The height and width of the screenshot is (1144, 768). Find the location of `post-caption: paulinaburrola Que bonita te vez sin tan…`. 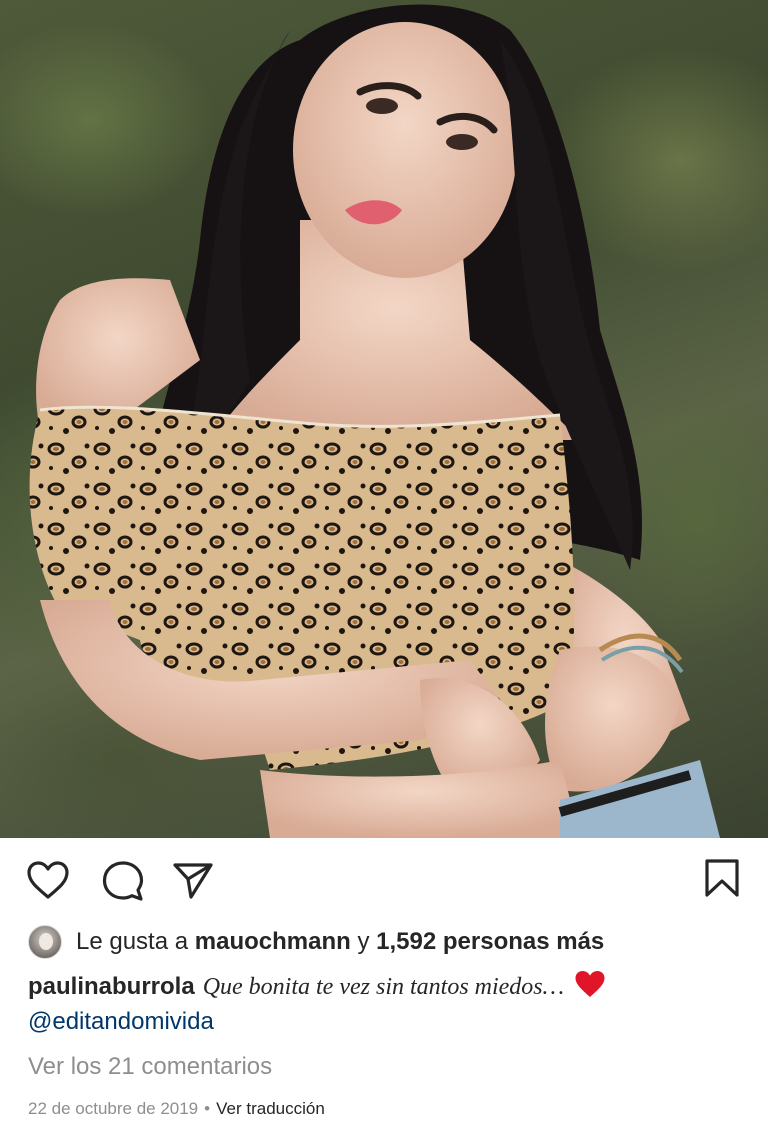

post-caption: paulinaburrola Que bonita te vez sin tan… is located at coordinates (388, 987).